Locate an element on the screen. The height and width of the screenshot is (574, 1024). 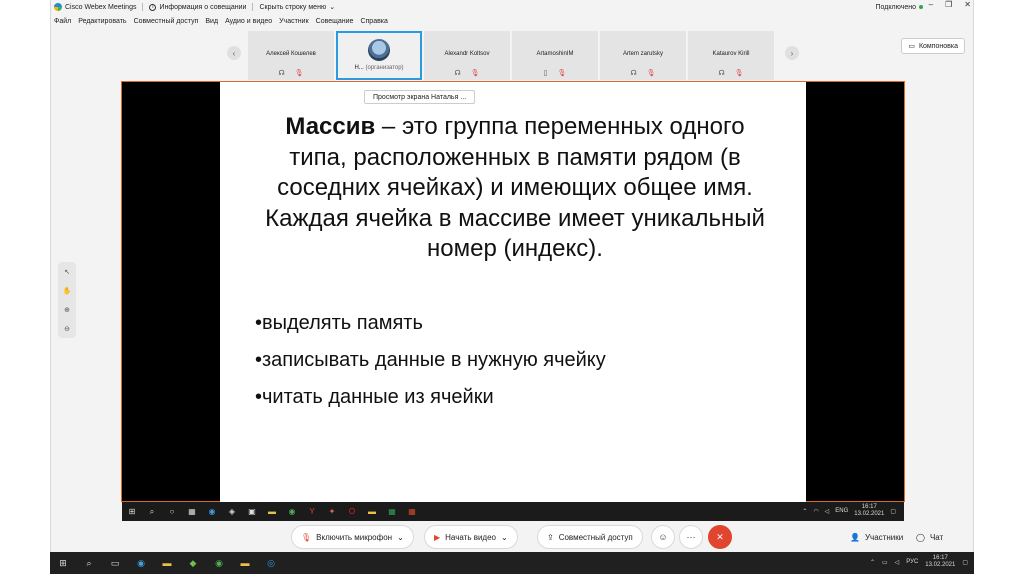
prev-participants-icon: ‹ is located at coordinates (234, 53).